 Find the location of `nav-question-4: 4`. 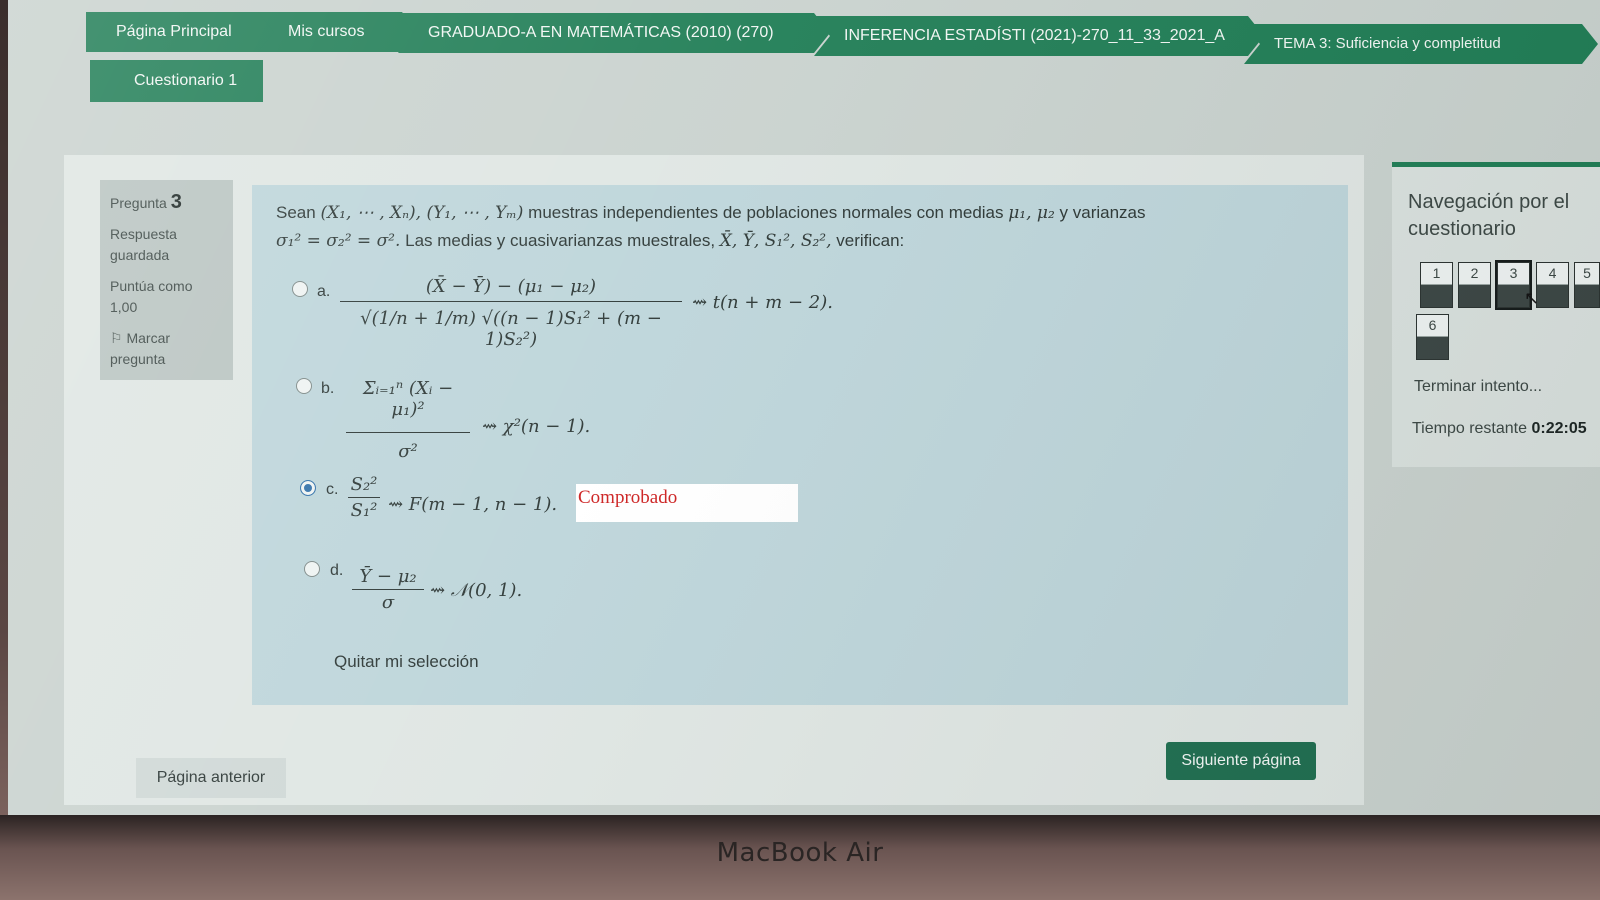

nav-question-4: 4 is located at coordinates (1552, 285).